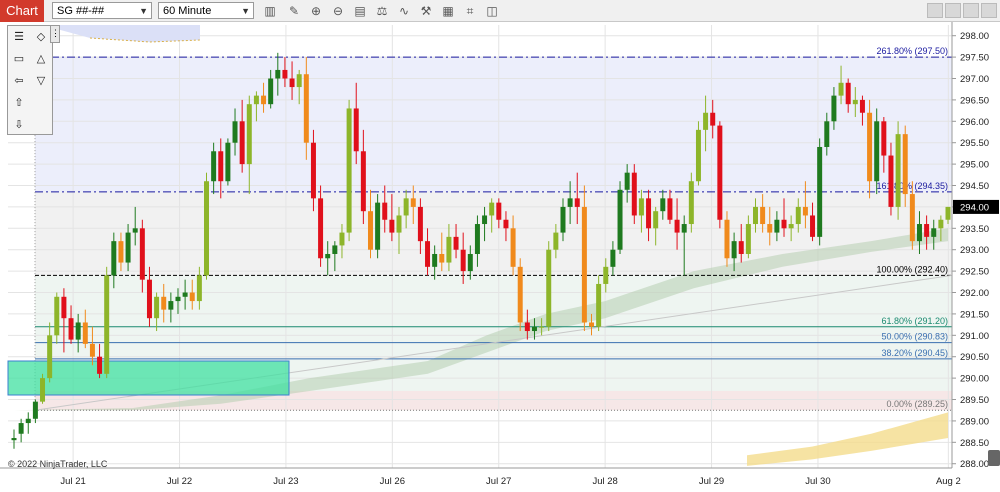 The width and height of the screenshot is (1000, 492). I want to click on minimize-button, so click(935, 10).